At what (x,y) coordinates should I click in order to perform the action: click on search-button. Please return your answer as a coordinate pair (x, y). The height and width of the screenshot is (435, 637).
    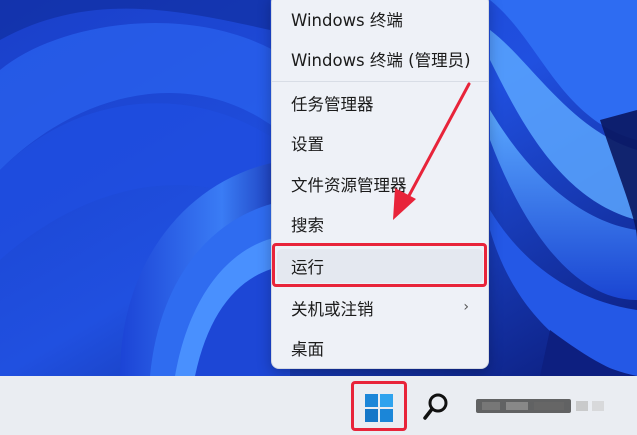
    Looking at the image, I should click on (436, 407).